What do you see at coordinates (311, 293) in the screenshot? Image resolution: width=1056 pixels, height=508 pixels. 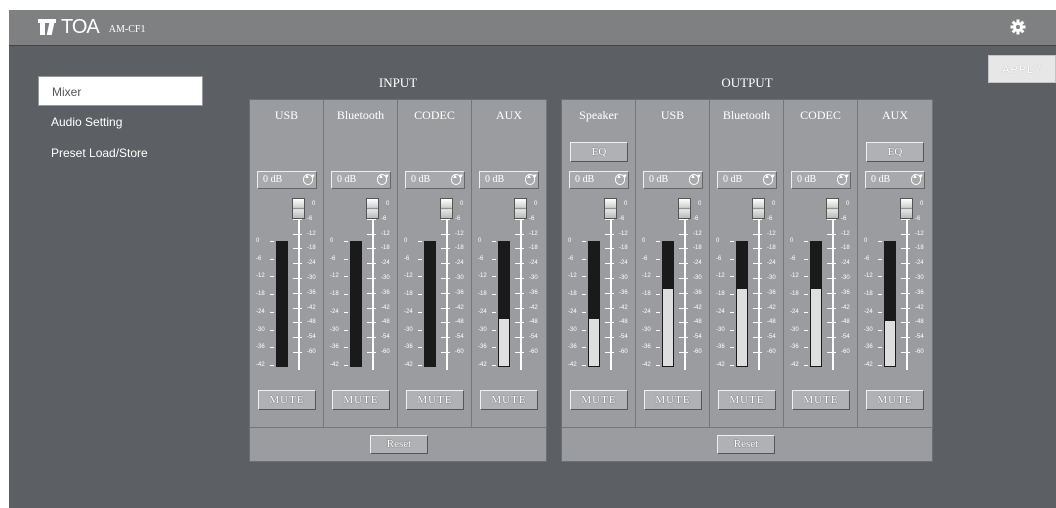 I see `fader-scale-label: -36` at bounding box center [311, 293].